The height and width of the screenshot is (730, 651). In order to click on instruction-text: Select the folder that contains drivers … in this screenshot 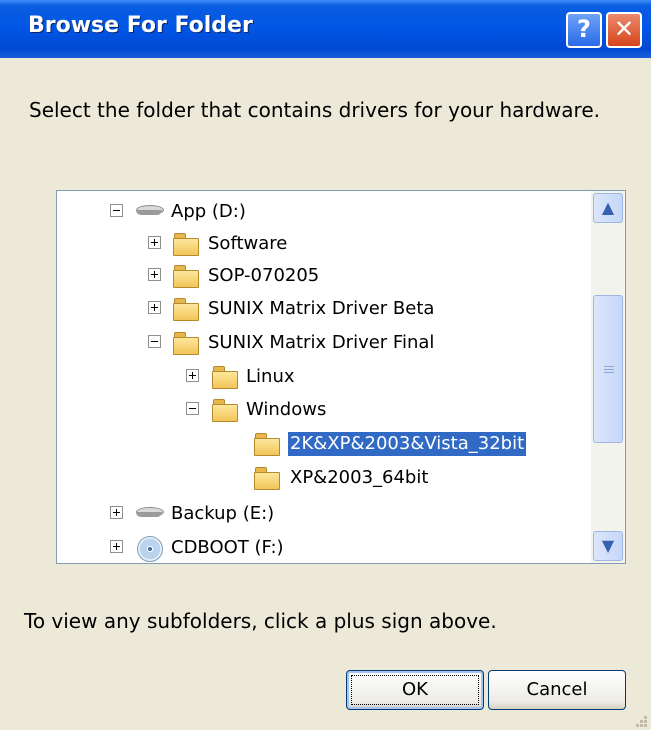, I will do `click(314, 110)`.